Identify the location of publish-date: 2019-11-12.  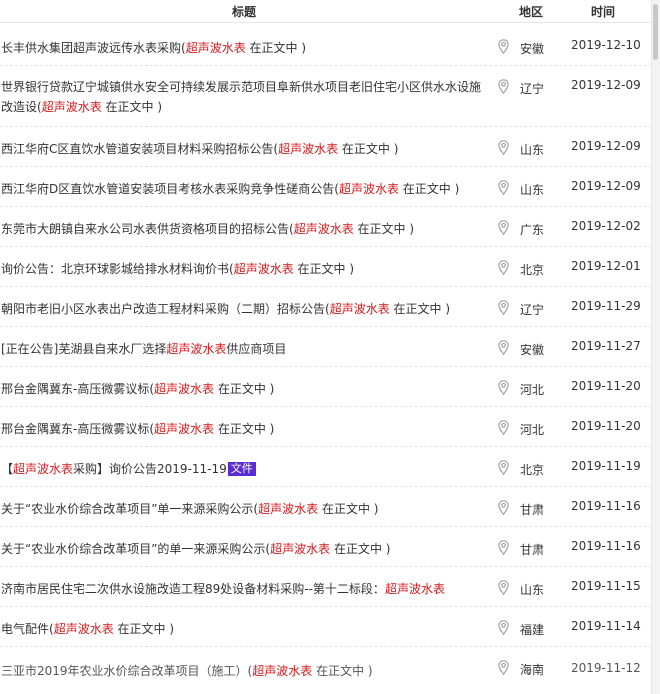
(606, 668).